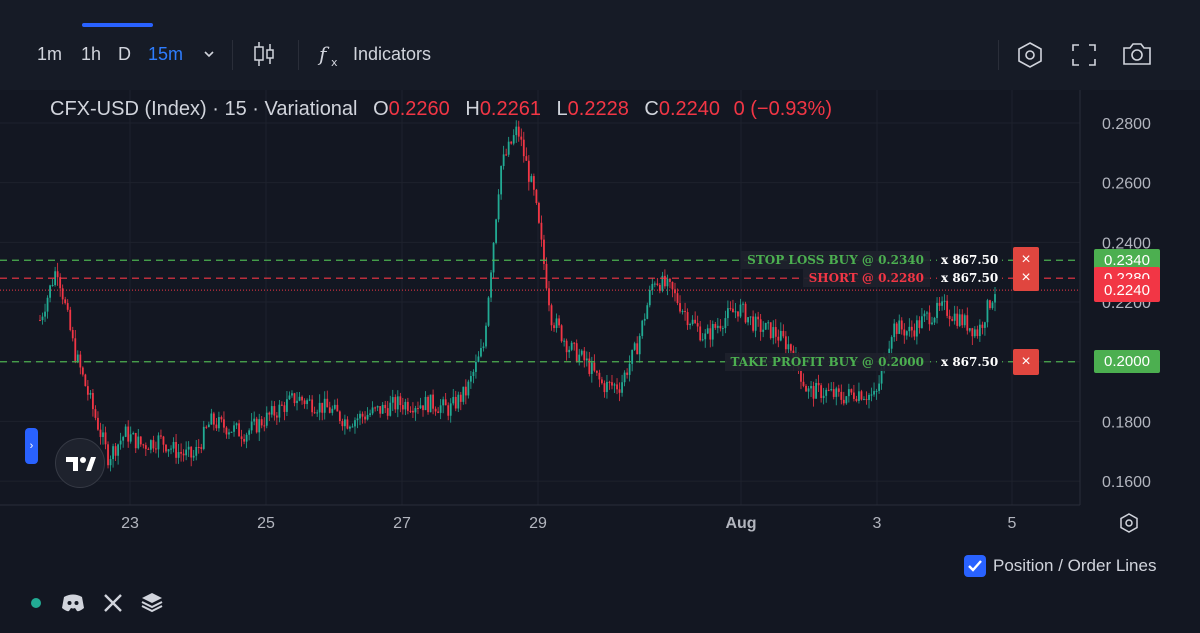 This screenshot has height=633, width=1200. I want to click on tradingview-logo-icon, so click(80, 463).